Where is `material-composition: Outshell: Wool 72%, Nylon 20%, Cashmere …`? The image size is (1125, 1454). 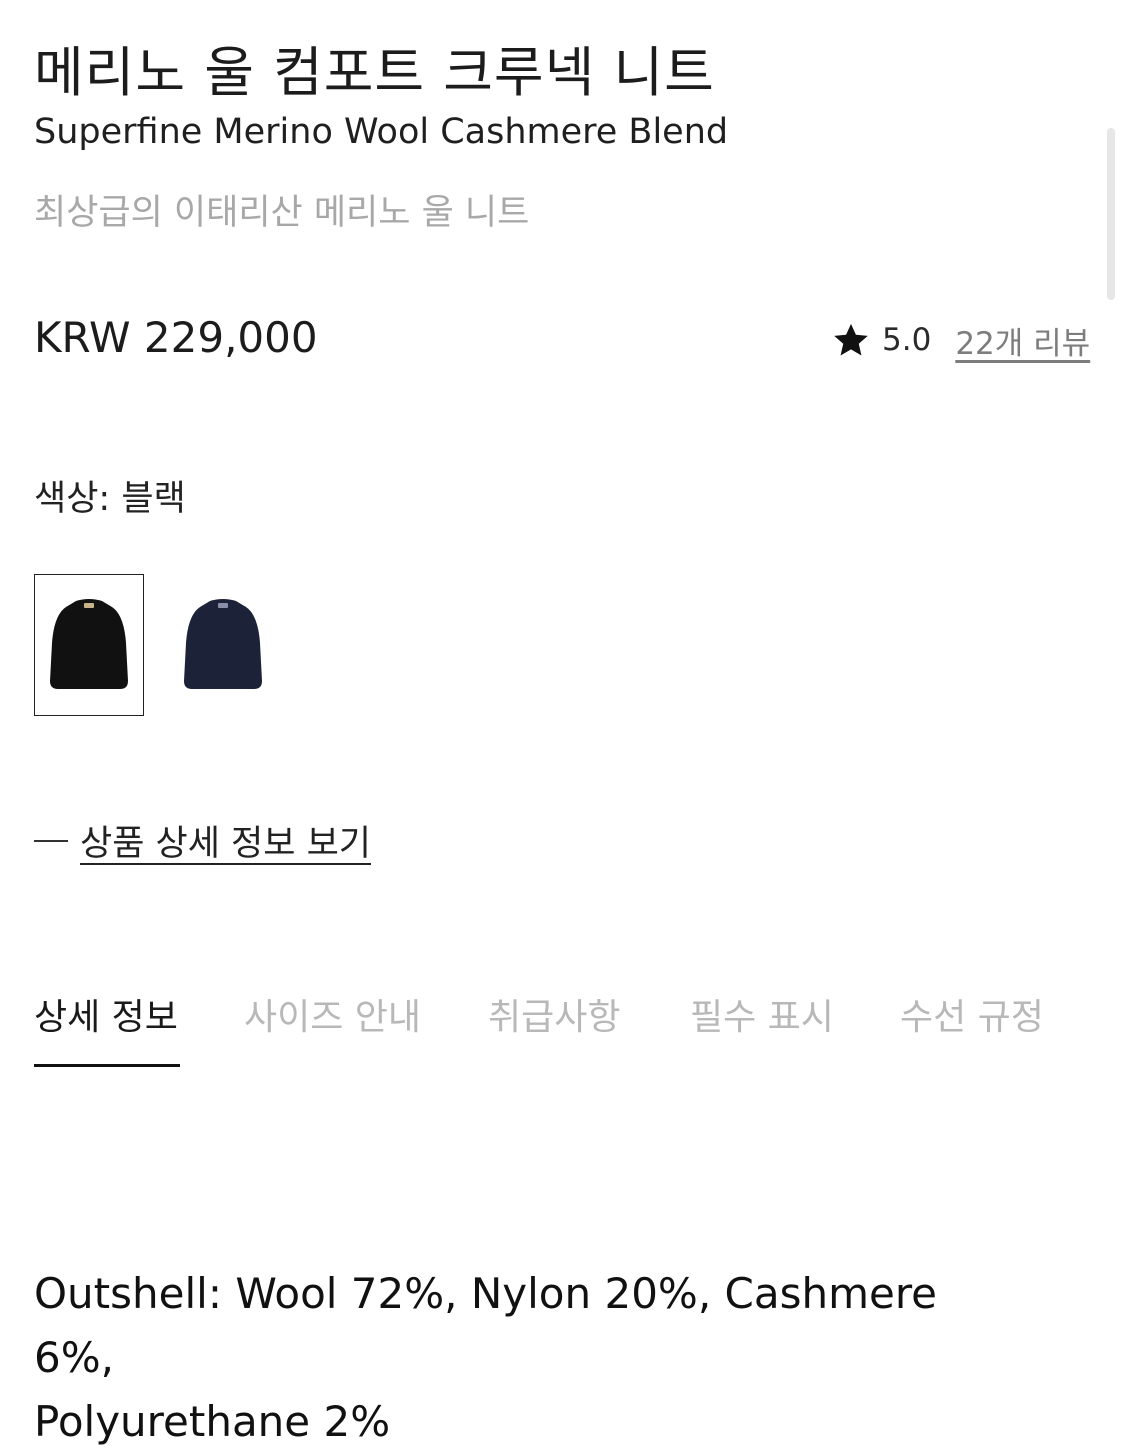 material-composition: Outshell: Wool 72%, Nylon 20%, Cashmere … is located at coordinates (514, 1358).